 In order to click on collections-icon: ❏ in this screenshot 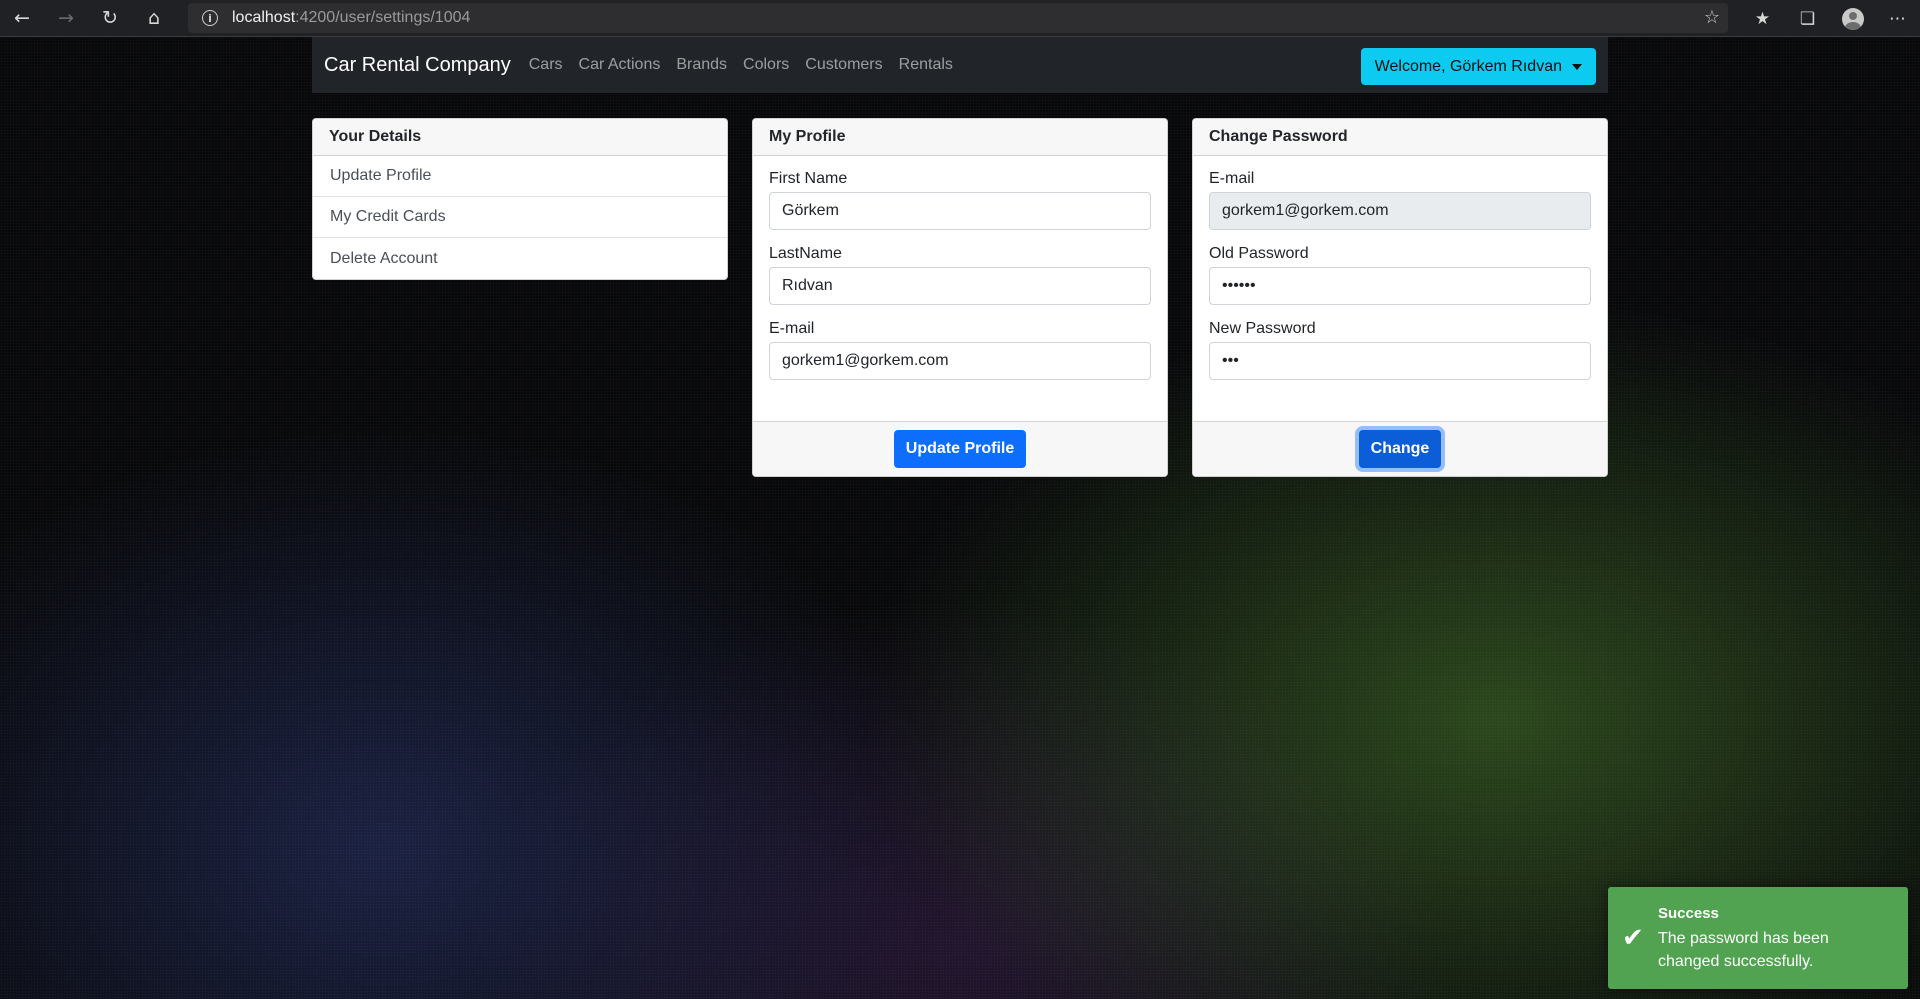, I will do `click(1807, 18)`.